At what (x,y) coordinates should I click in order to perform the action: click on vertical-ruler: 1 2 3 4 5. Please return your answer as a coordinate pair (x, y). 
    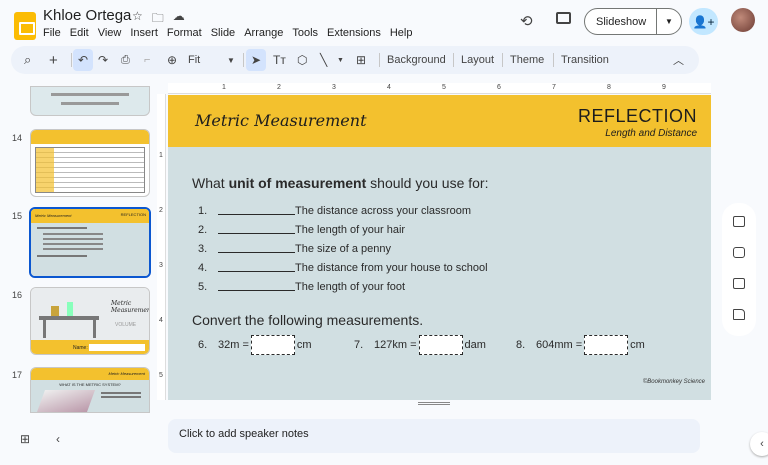
    Looking at the image, I should click on (161, 247).